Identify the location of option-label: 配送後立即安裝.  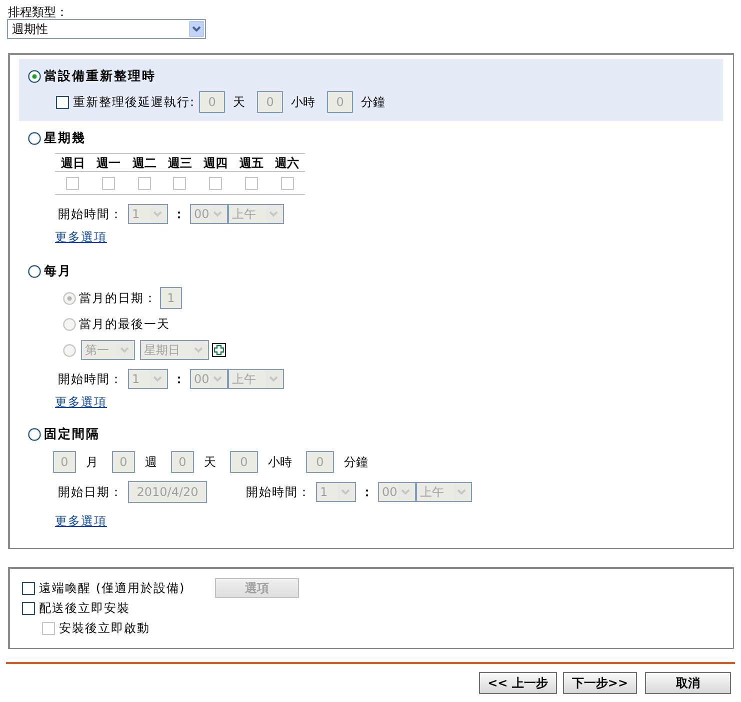
(84, 608).